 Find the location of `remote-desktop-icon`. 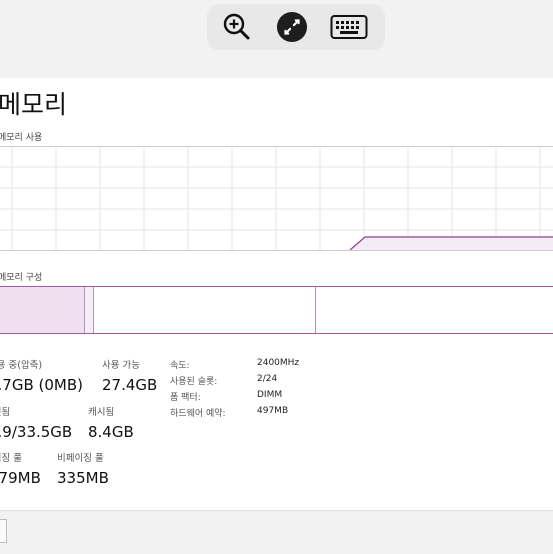

remote-desktop-icon is located at coordinates (292, 27).